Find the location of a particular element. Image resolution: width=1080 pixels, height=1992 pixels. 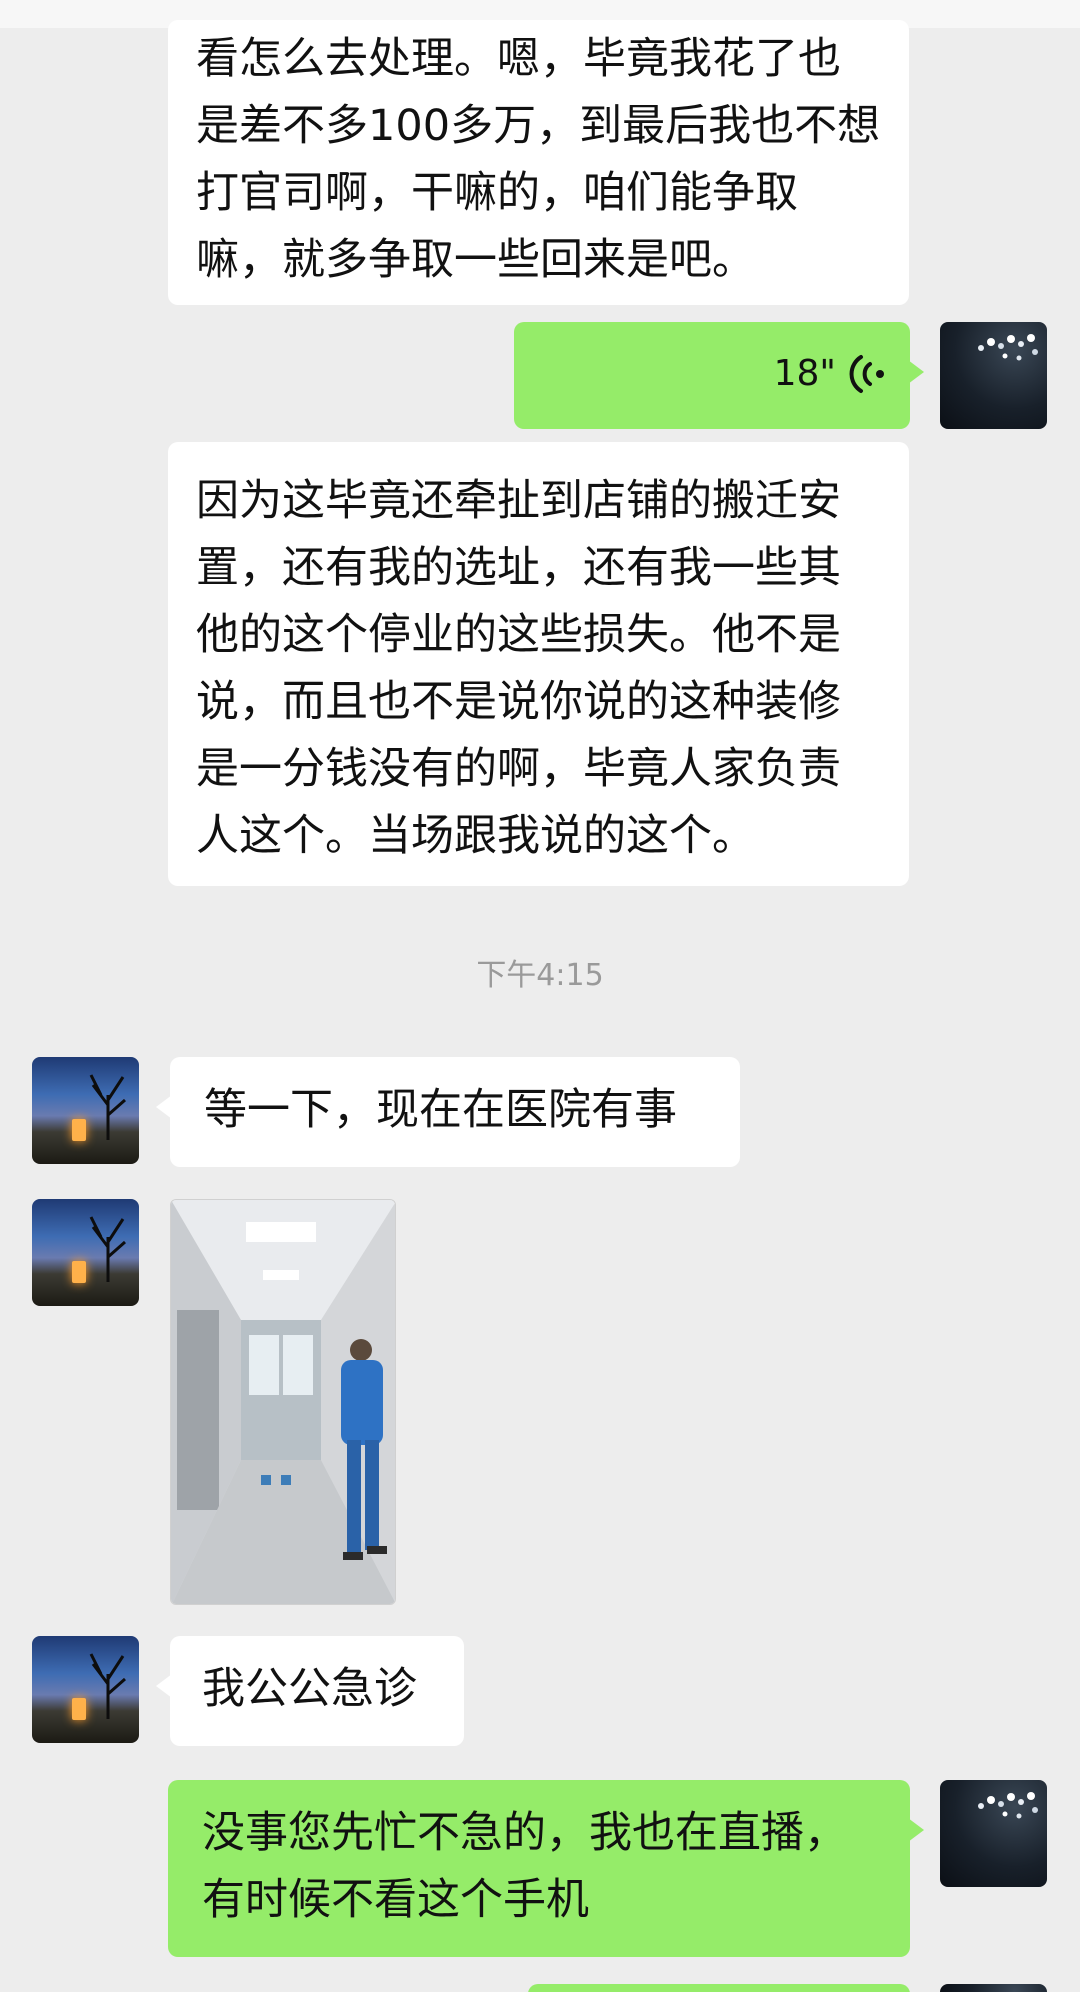

voice-duration: 18" is located at coordinates (804, 373).